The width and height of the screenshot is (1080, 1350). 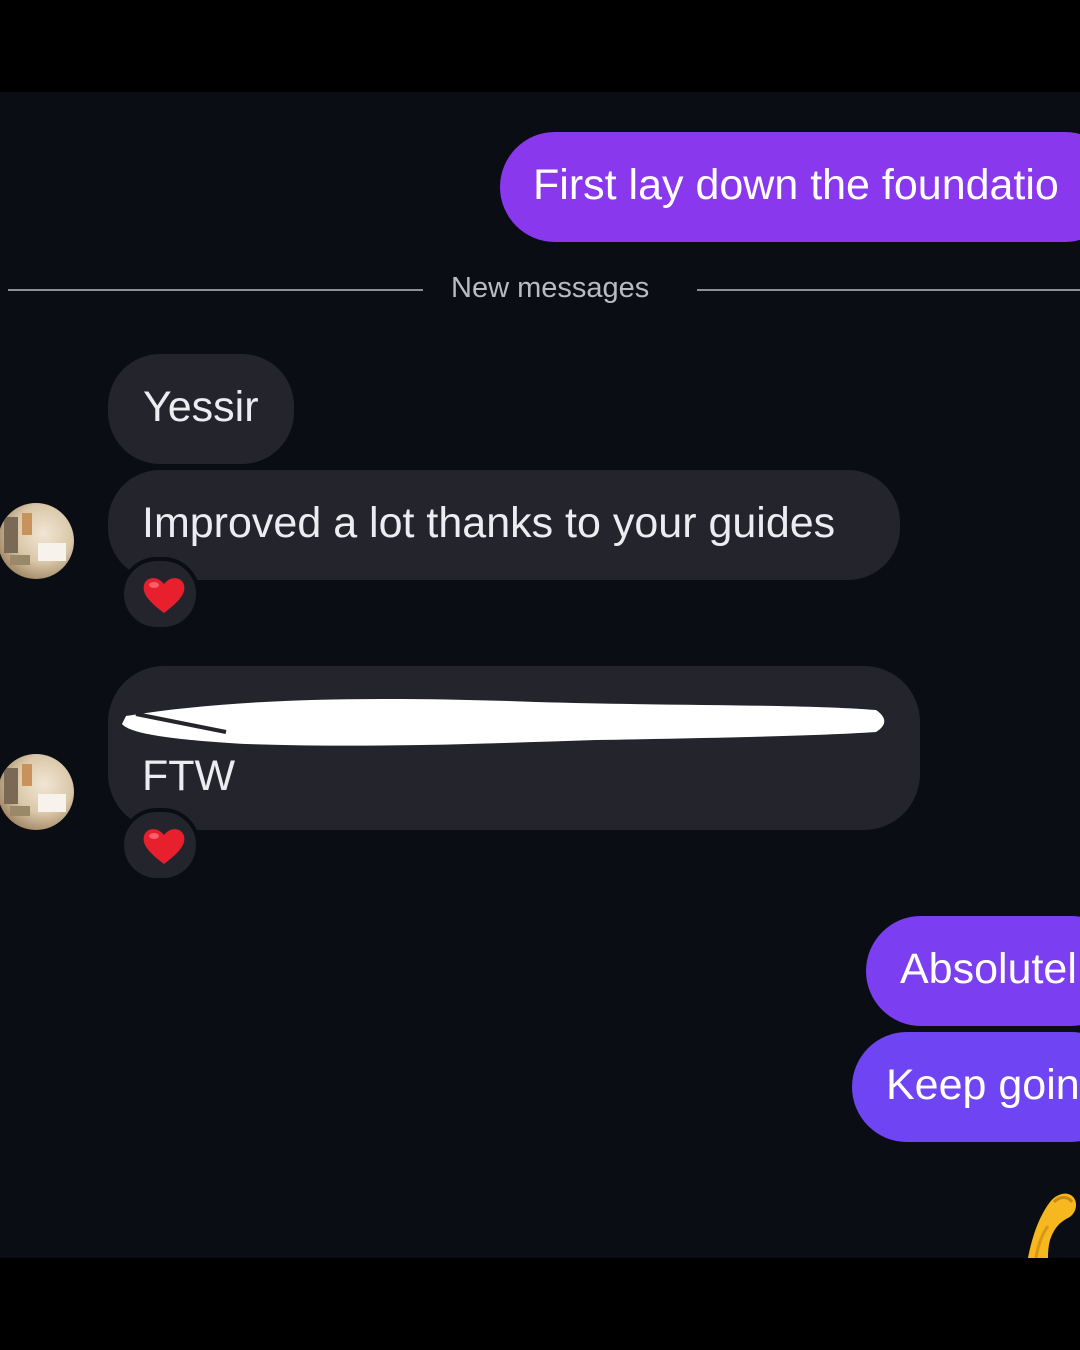 I want to click on divider-line-right, so click(x=888, y=290).